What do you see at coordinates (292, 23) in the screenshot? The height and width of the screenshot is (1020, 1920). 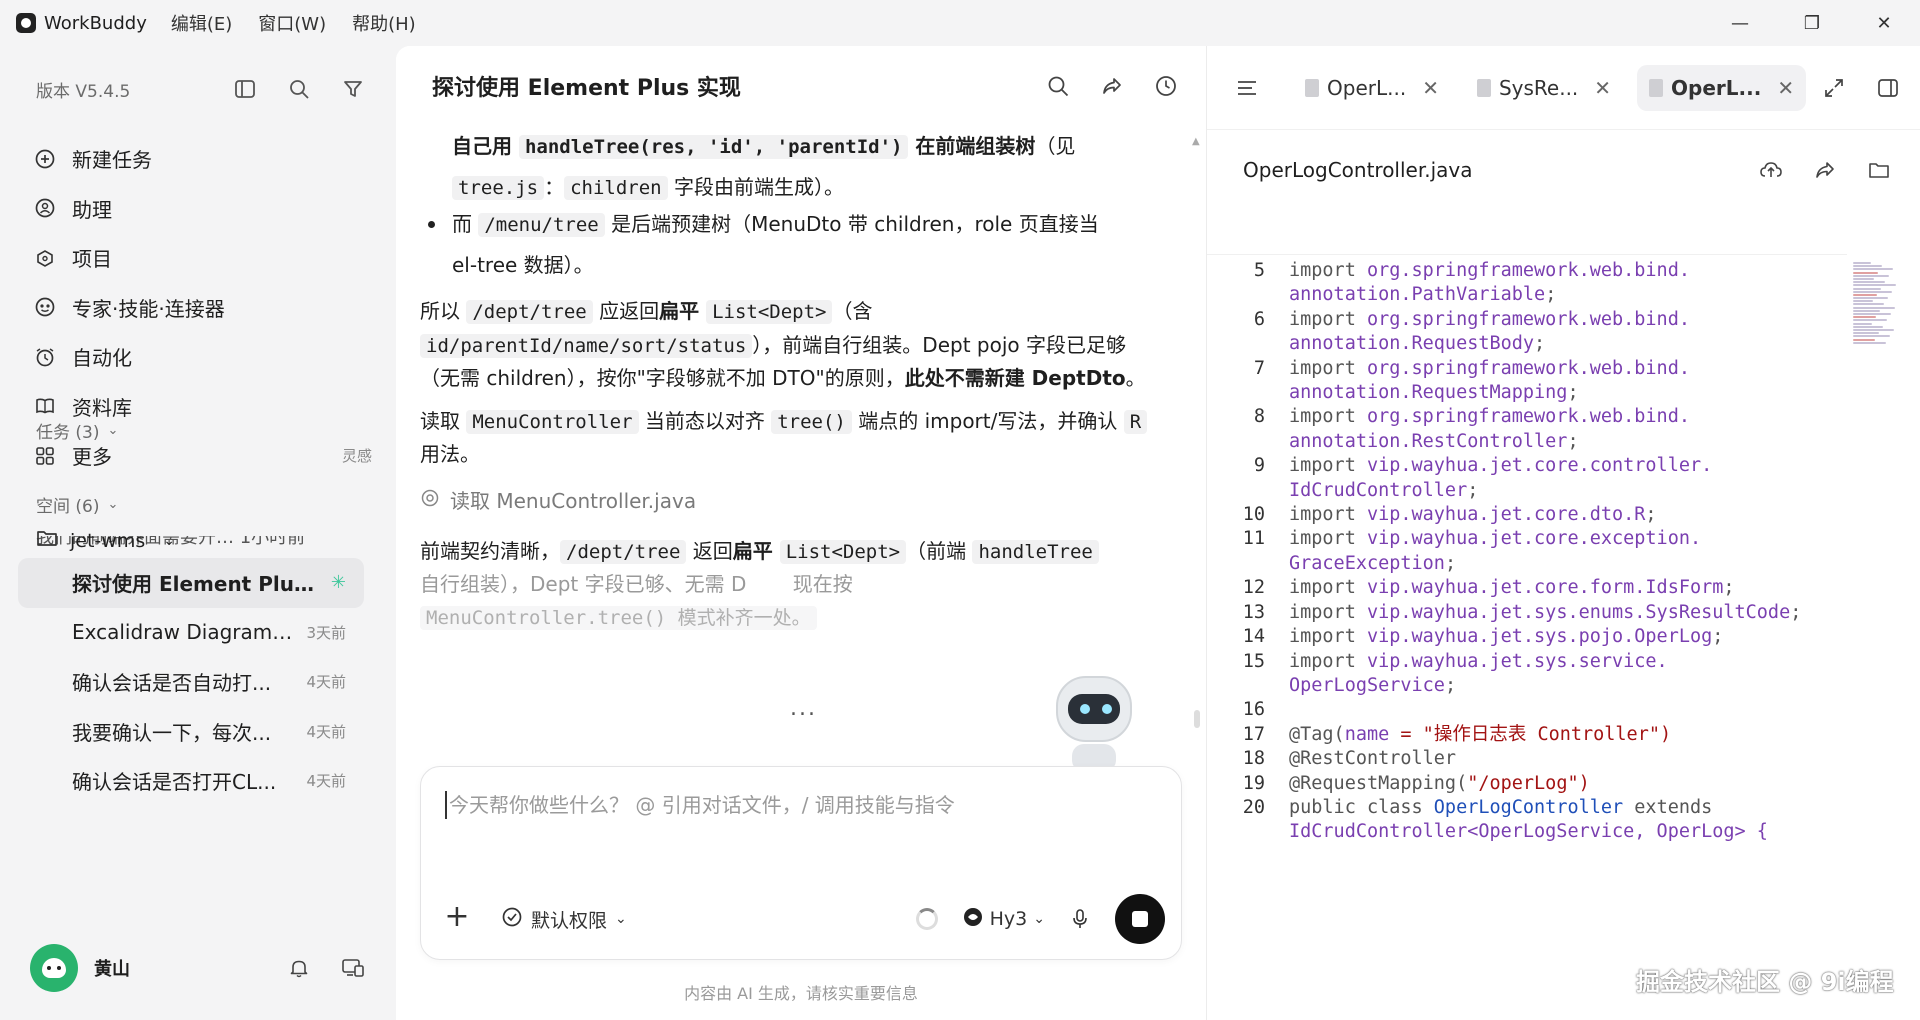 I see `menu-window: 窗口(W)` at bounding box center [292, 23].